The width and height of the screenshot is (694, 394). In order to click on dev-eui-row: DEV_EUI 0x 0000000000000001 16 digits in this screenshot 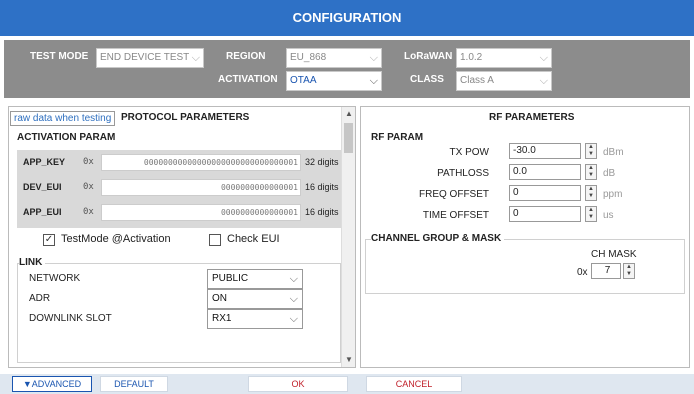, I will do `click(180, 188)`.